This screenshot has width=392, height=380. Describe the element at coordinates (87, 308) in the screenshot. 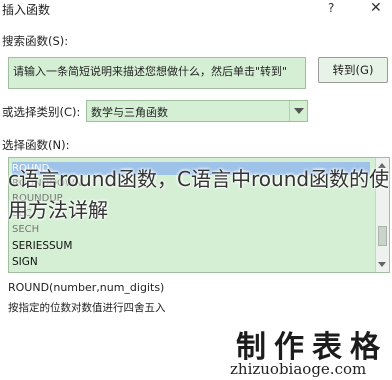

I see `function-description: 按指定的位数对数值进行四舍五入` at that location.